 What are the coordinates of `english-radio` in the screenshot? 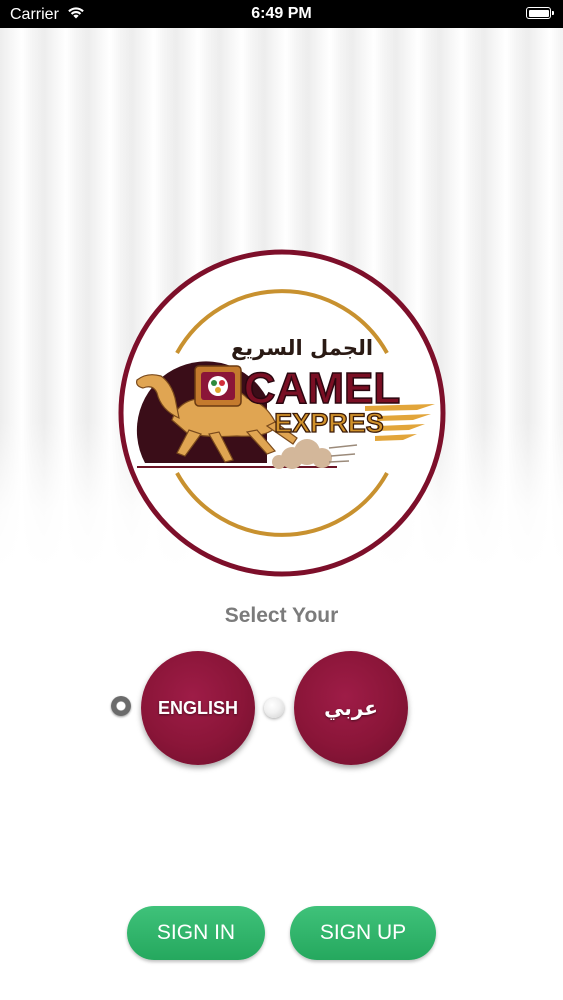 It's located at (121, 706).